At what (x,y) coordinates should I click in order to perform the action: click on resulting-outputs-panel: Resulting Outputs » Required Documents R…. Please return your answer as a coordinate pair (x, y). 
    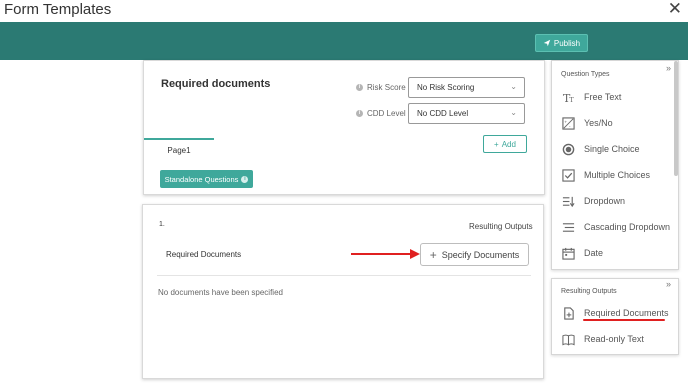
    Looking at the image, I should click on (615, 316).